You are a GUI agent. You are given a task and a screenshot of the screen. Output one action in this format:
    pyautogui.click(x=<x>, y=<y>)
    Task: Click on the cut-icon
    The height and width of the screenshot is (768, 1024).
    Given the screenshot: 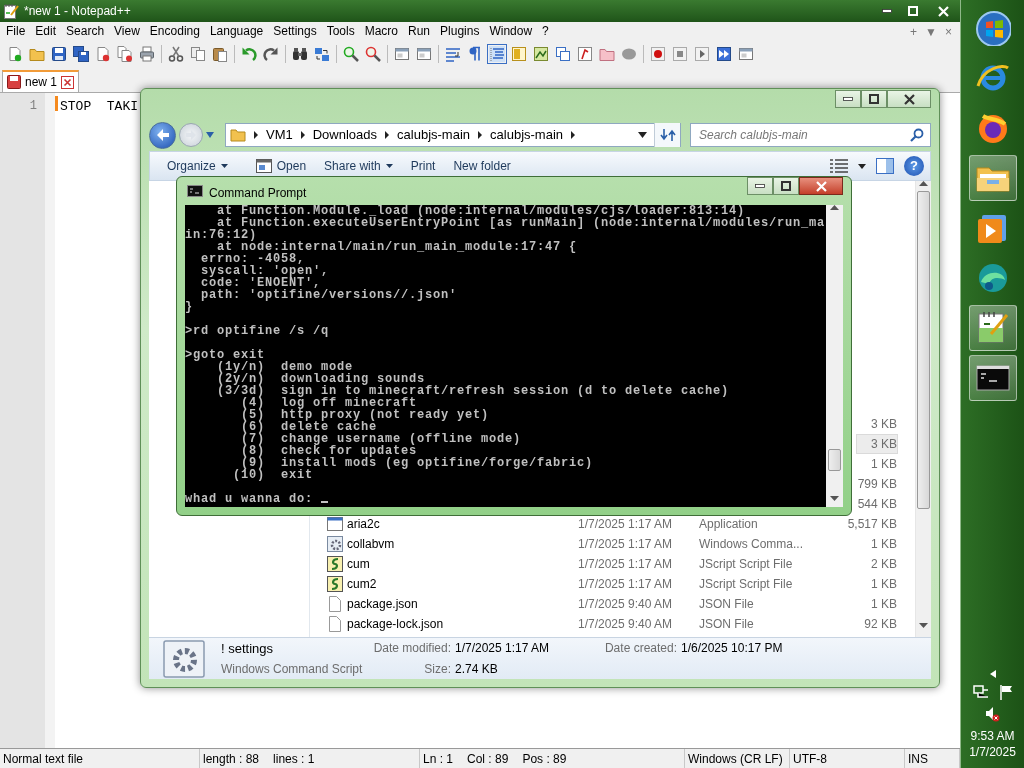 What is the action you would take?
    pyautogui.click(x=176, y=54)
    